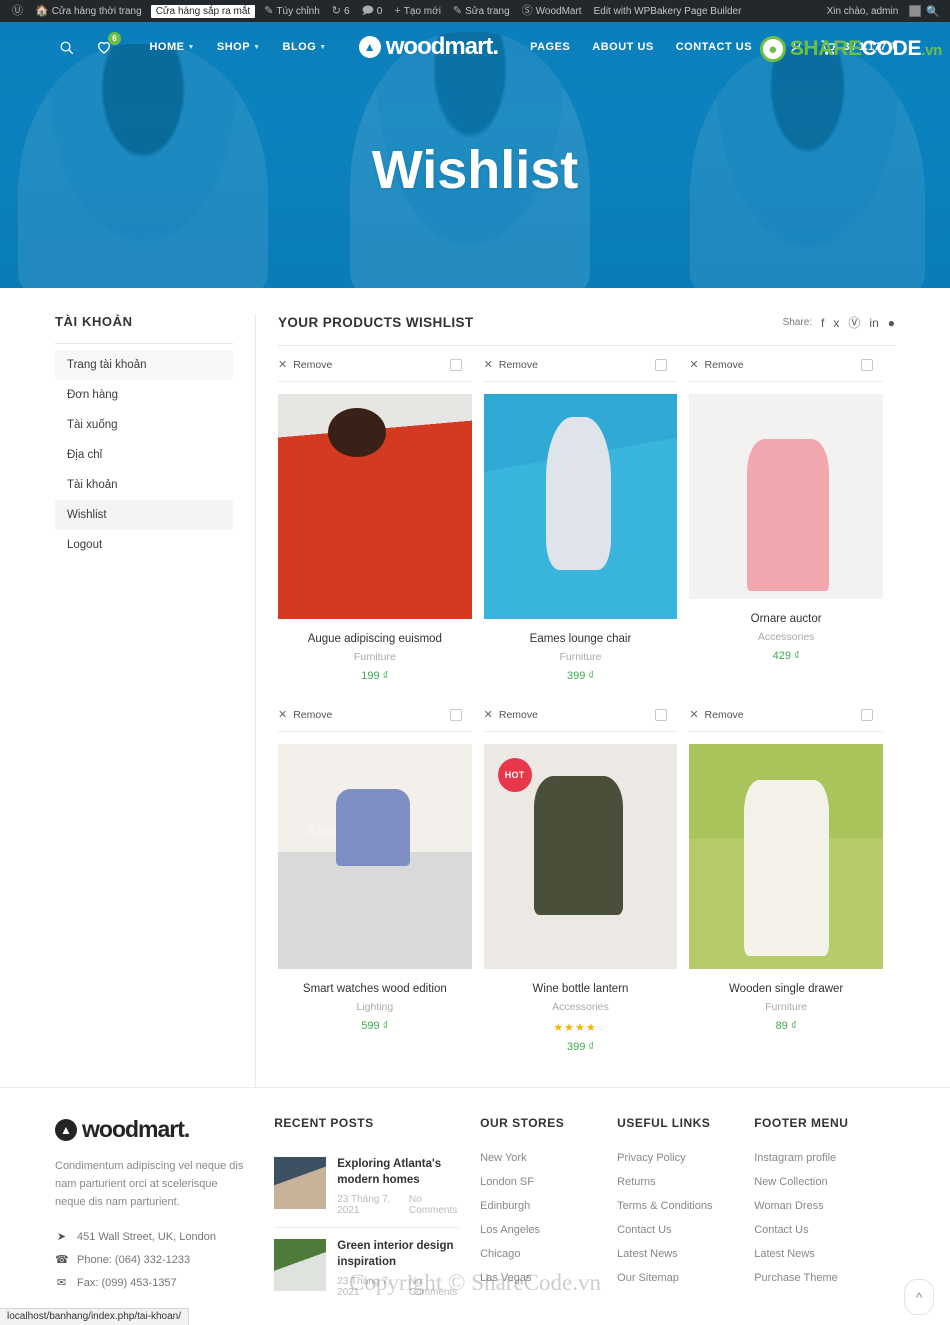 This screenshot has width=950, height=1325. Describe the element at coordinates (144, 455) in the screenshot. I see `sidebar-item-addresses: Địa chỉ` at that location.